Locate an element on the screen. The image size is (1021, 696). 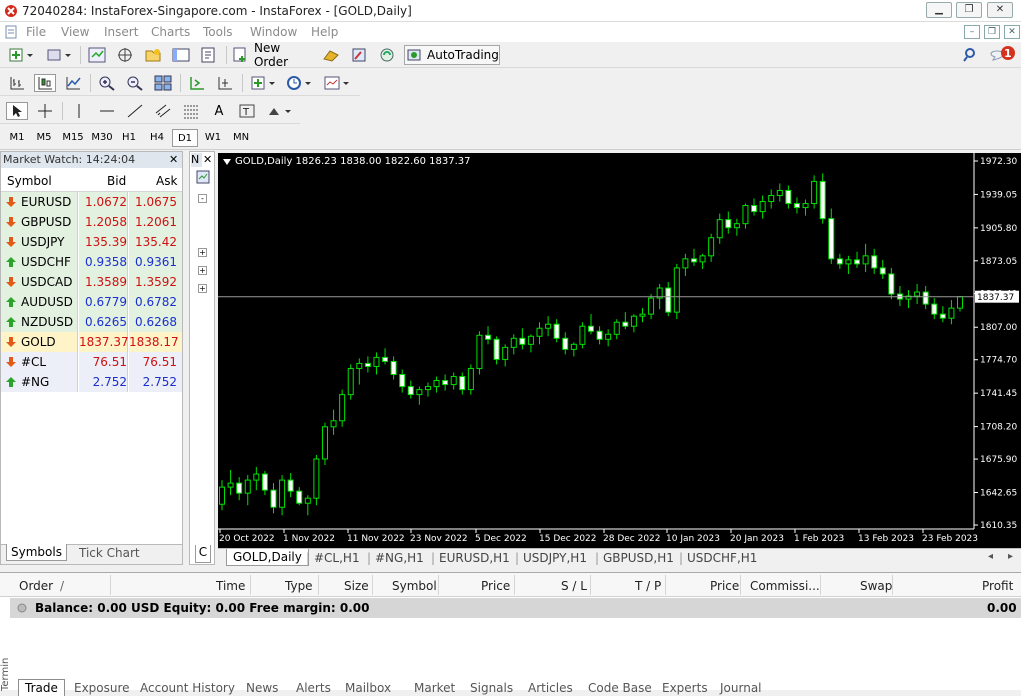
arrows-icon is located at coordinates (279, 111).